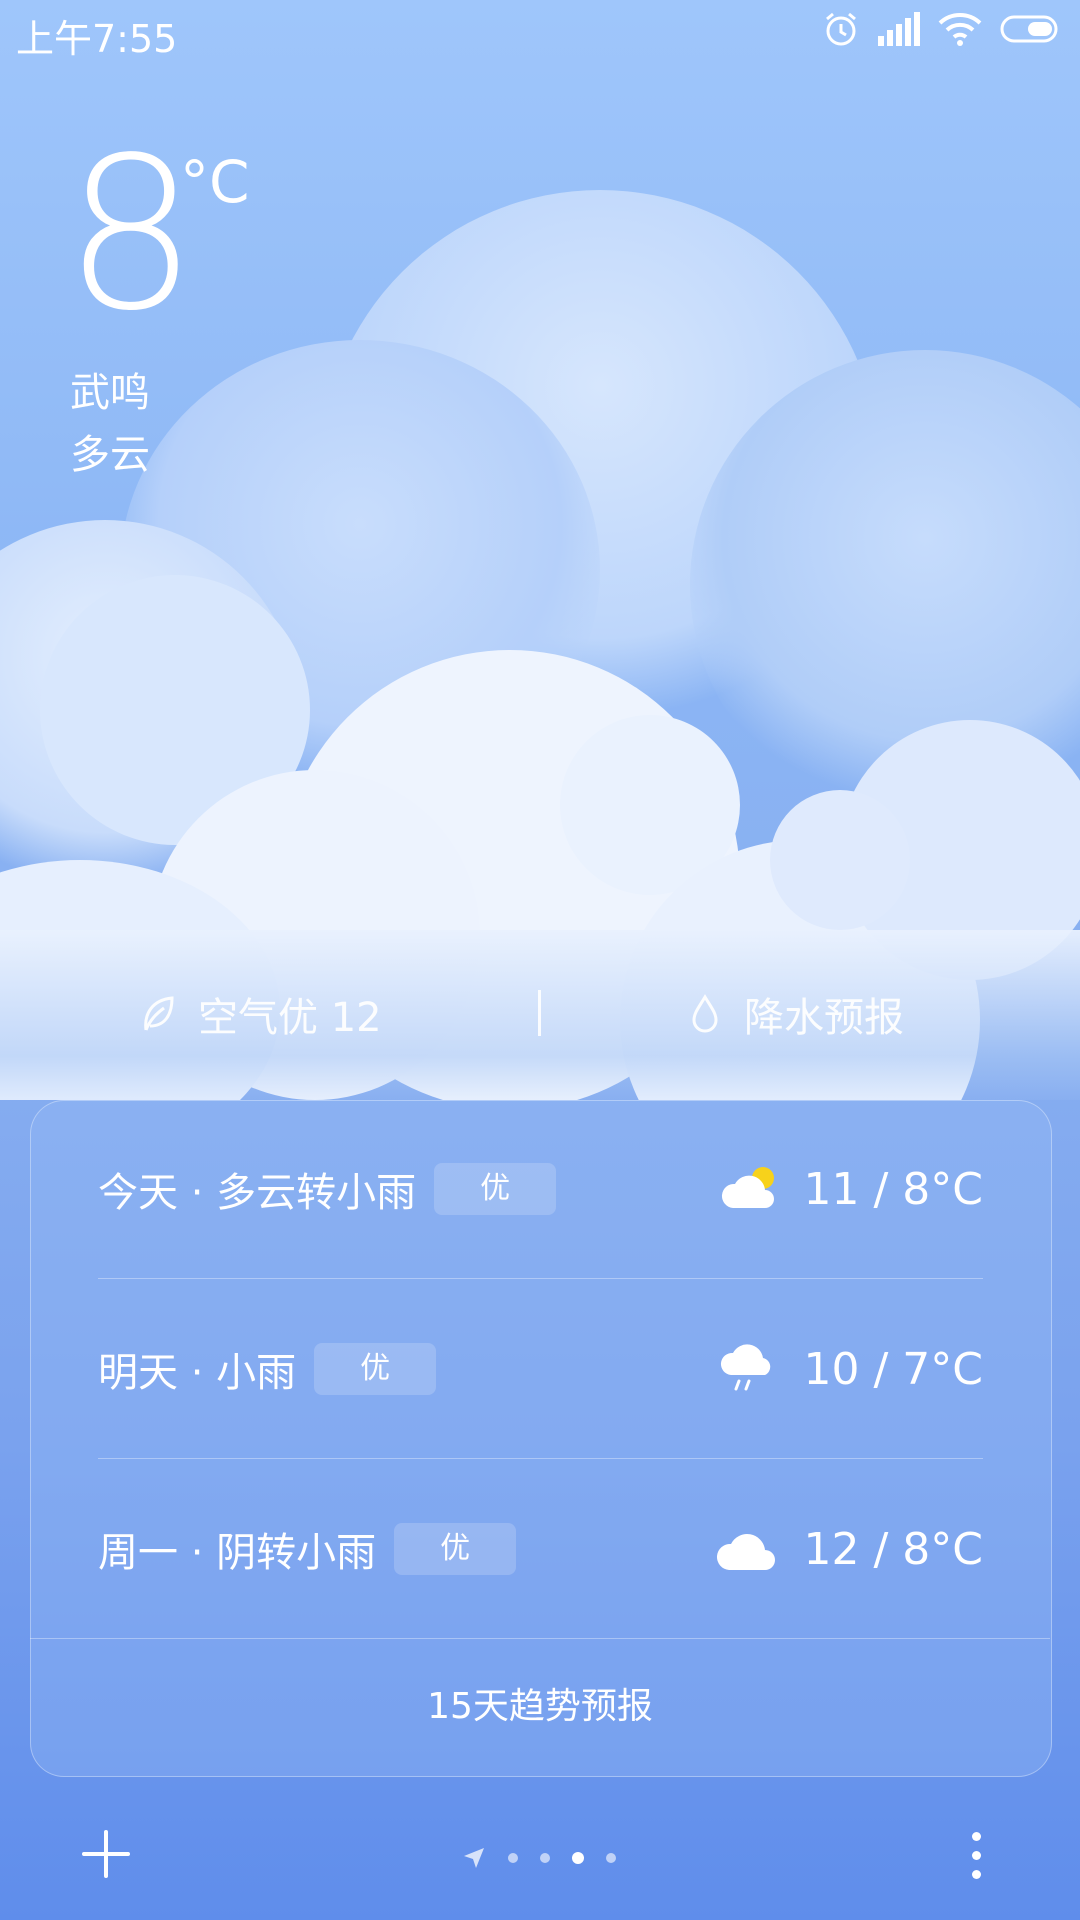 This screenshot has width=1080, height=1920. I want to click on status-time: 上午7:55, so click(97, 39).